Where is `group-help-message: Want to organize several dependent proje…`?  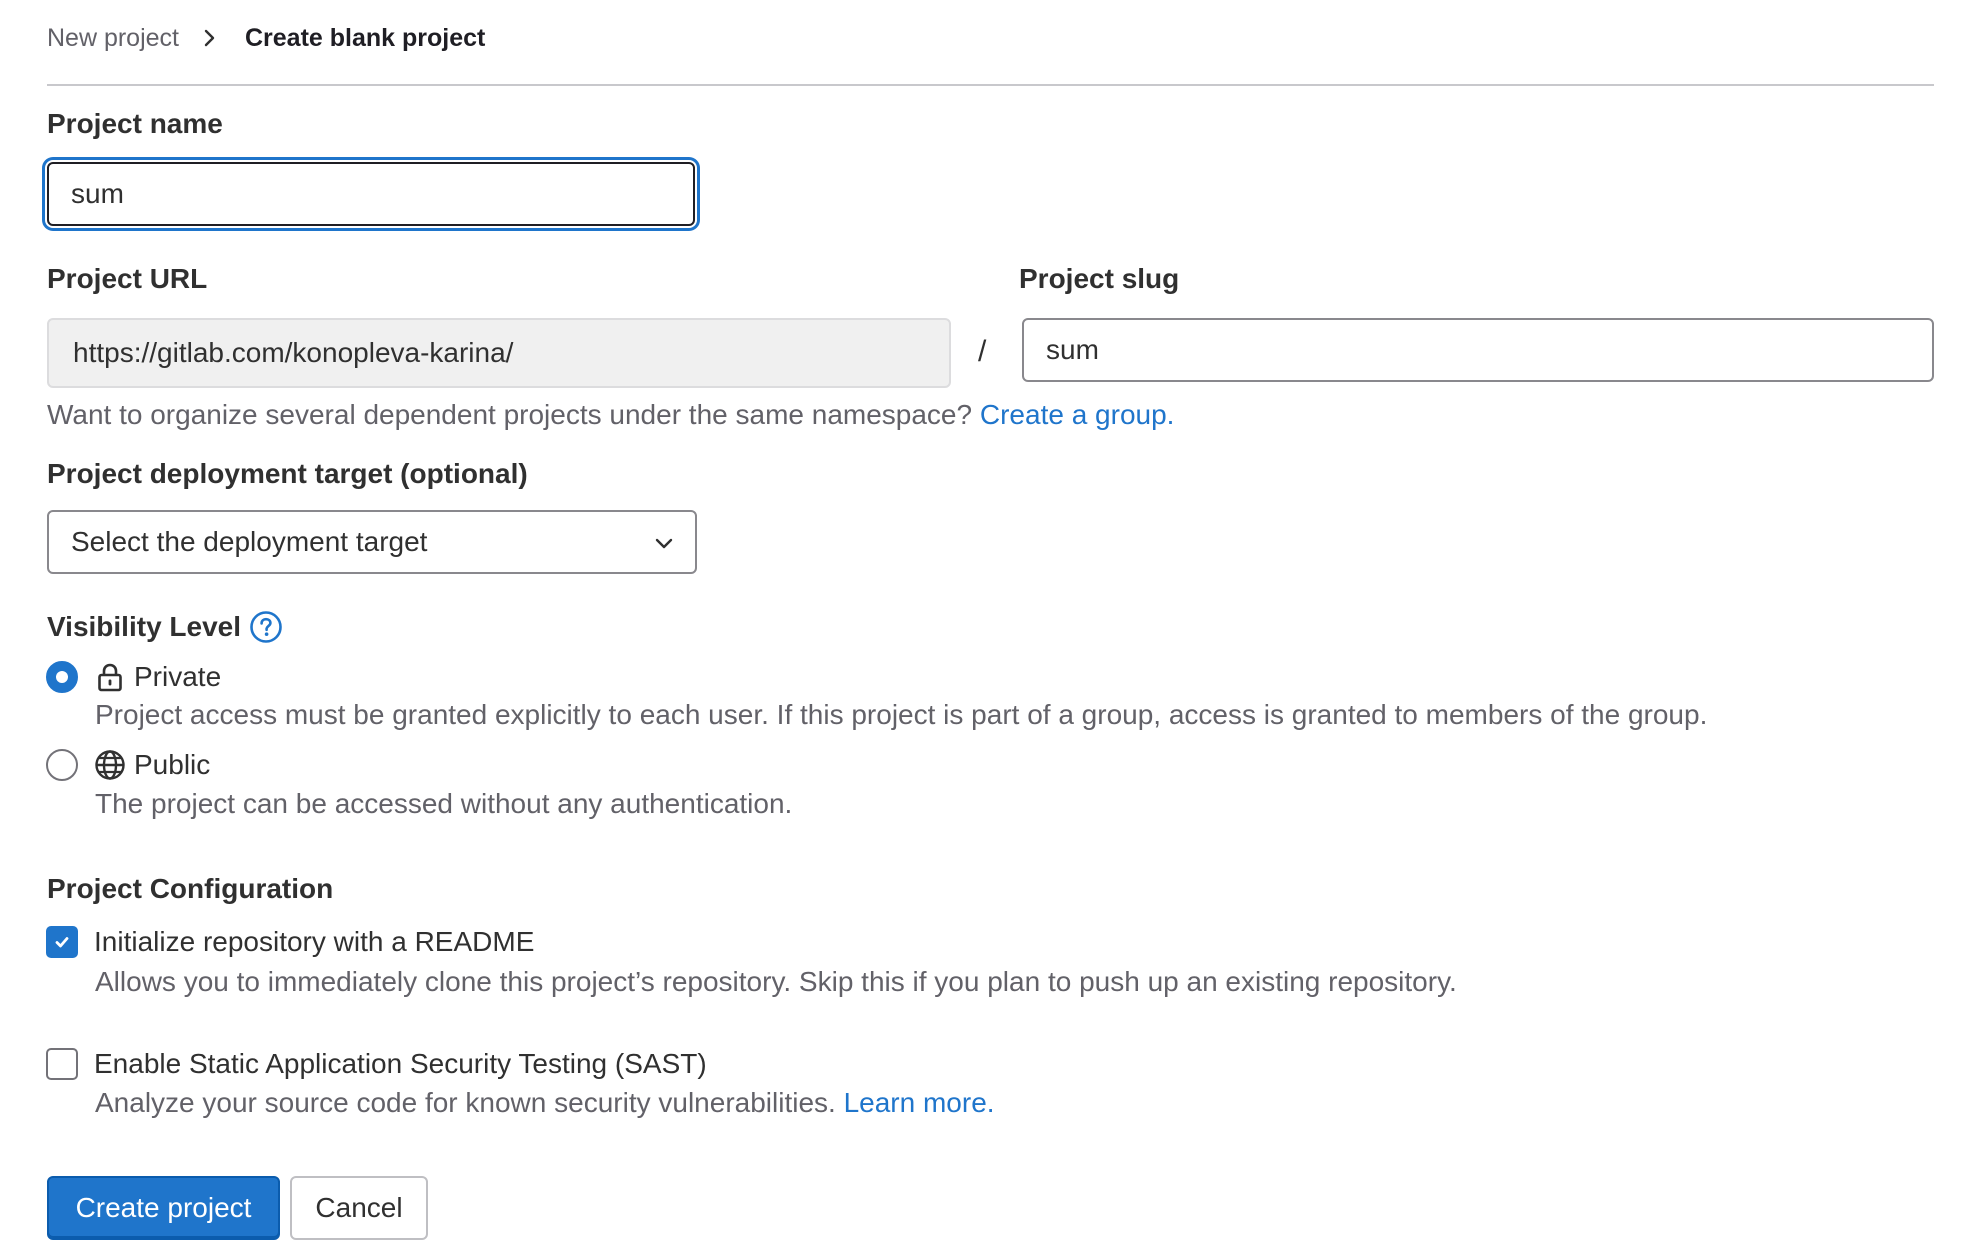 group-help-message: Want to organize several dependent proje… is located at coordinates (510, 414).